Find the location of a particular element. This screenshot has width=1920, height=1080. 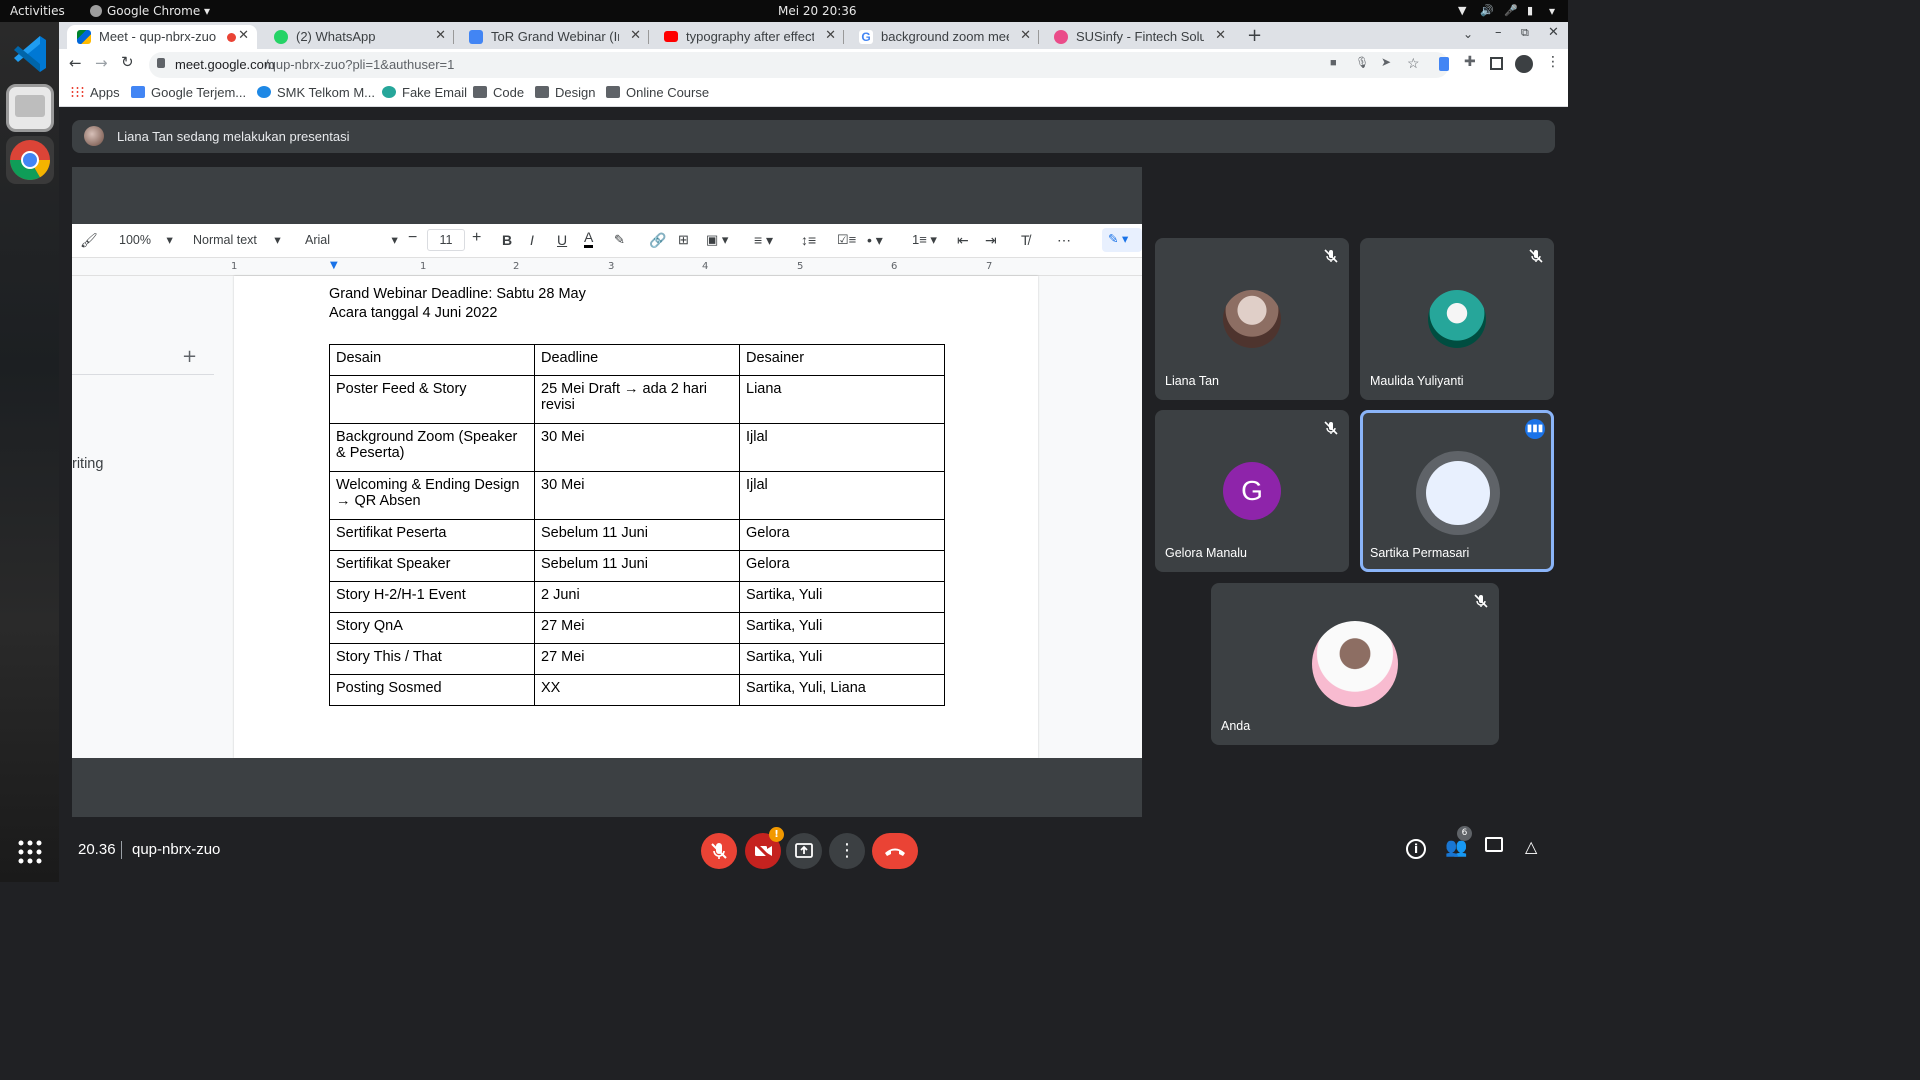

meeting-details-info-icon: i is located at coordinates (1416, 849).